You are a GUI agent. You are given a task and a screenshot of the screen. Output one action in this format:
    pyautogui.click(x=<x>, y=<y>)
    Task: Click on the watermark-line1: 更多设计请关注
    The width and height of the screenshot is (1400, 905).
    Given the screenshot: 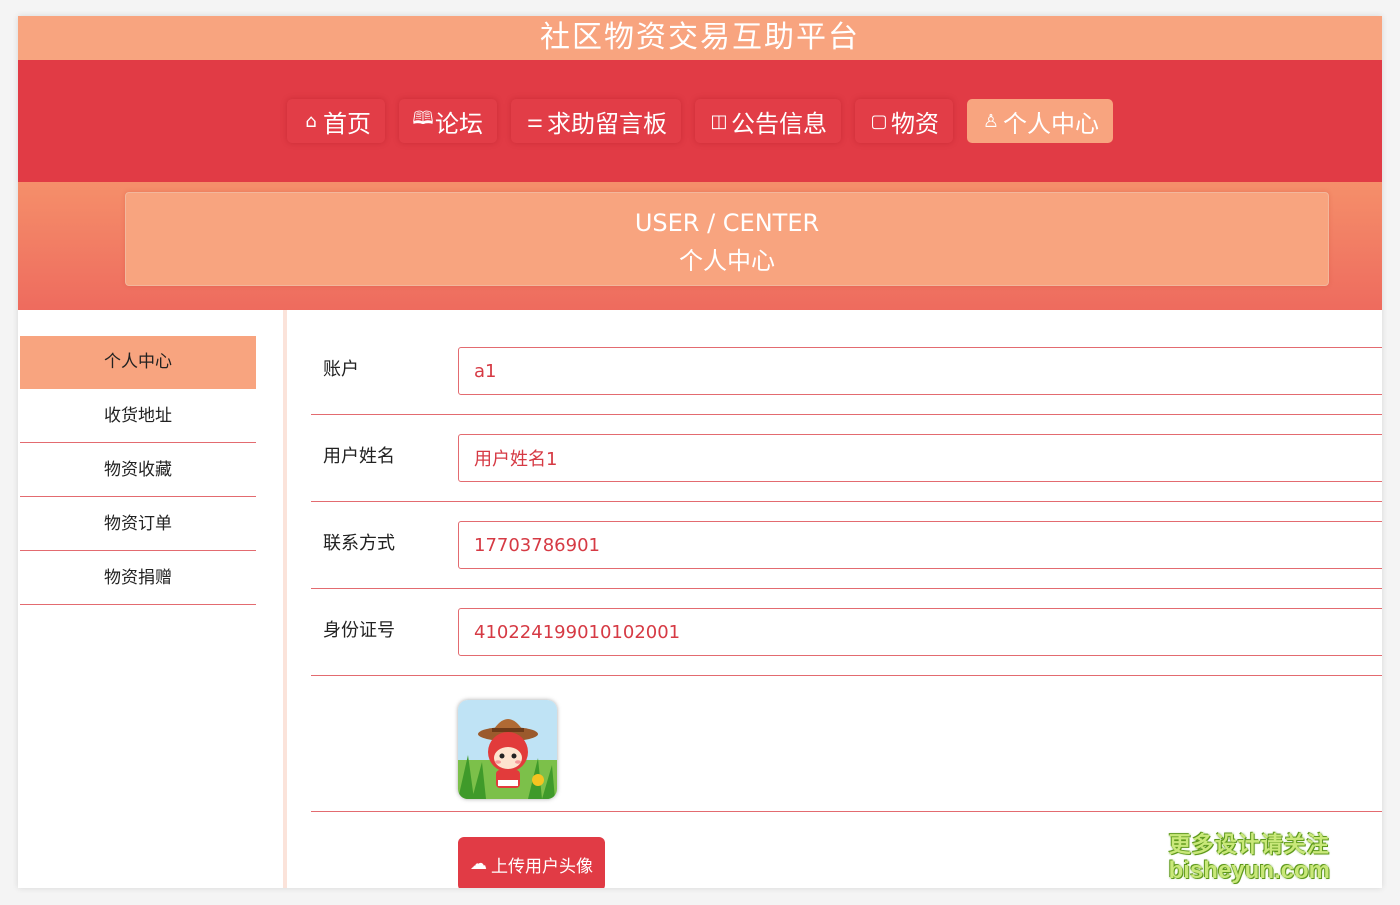 What is the action you would take?
    pyautogui.click(x=1249, y=845)
    